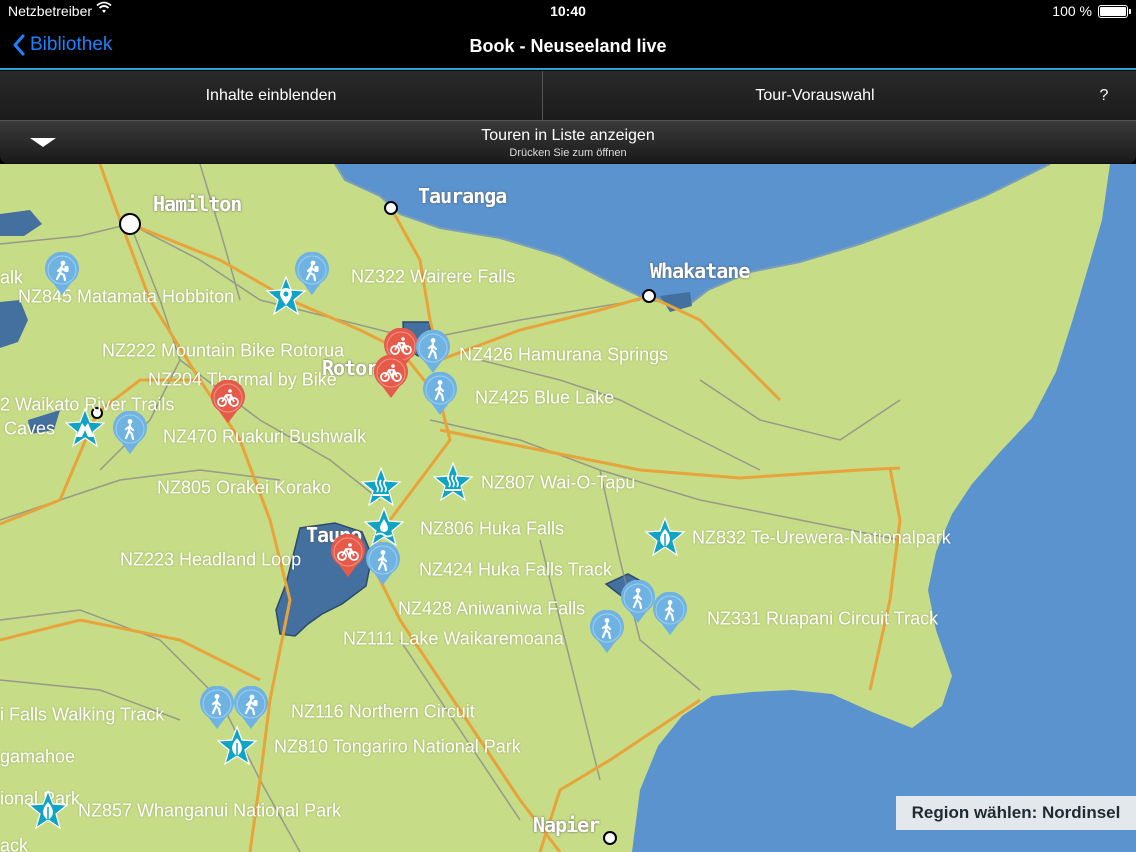  I want to click on clock: 10:40, so click(568, 11).